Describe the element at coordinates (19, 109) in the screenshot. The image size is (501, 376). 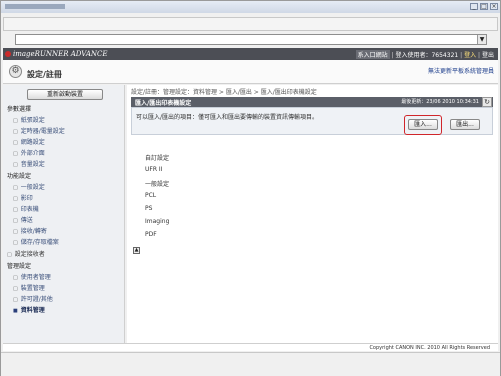
I see `nav-heading-preferences: 參數選擇` at that location.